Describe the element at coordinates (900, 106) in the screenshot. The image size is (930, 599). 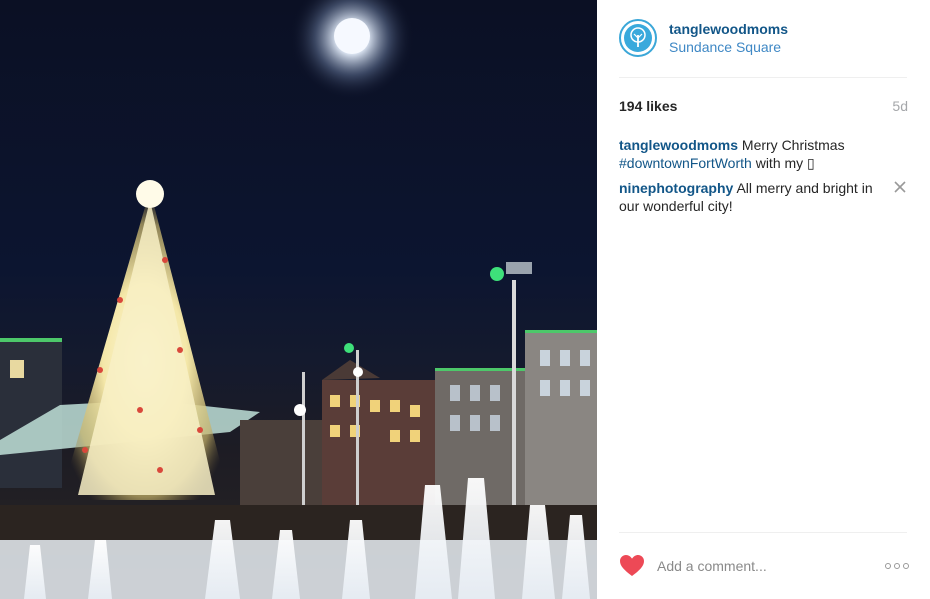
I see `post-timestamp: 5d` at that location.